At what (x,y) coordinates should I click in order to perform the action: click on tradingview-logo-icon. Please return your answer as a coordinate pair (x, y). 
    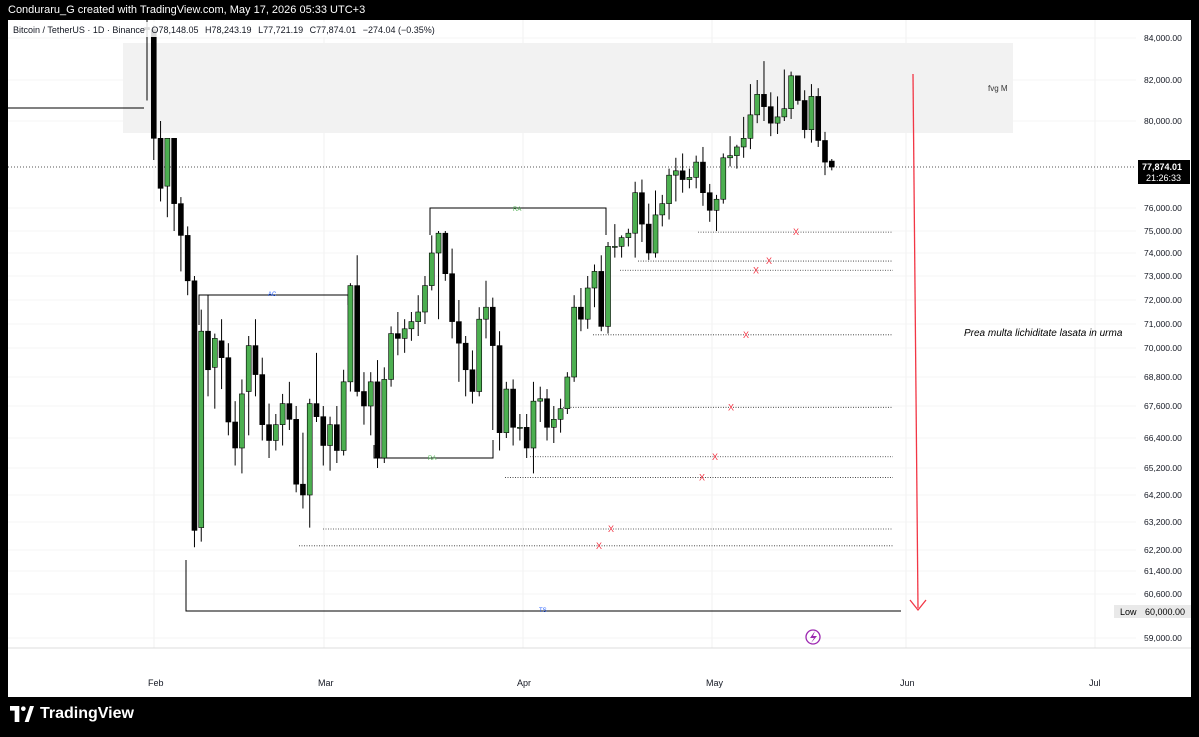
    Looking at the image, I should click on (22, 714).